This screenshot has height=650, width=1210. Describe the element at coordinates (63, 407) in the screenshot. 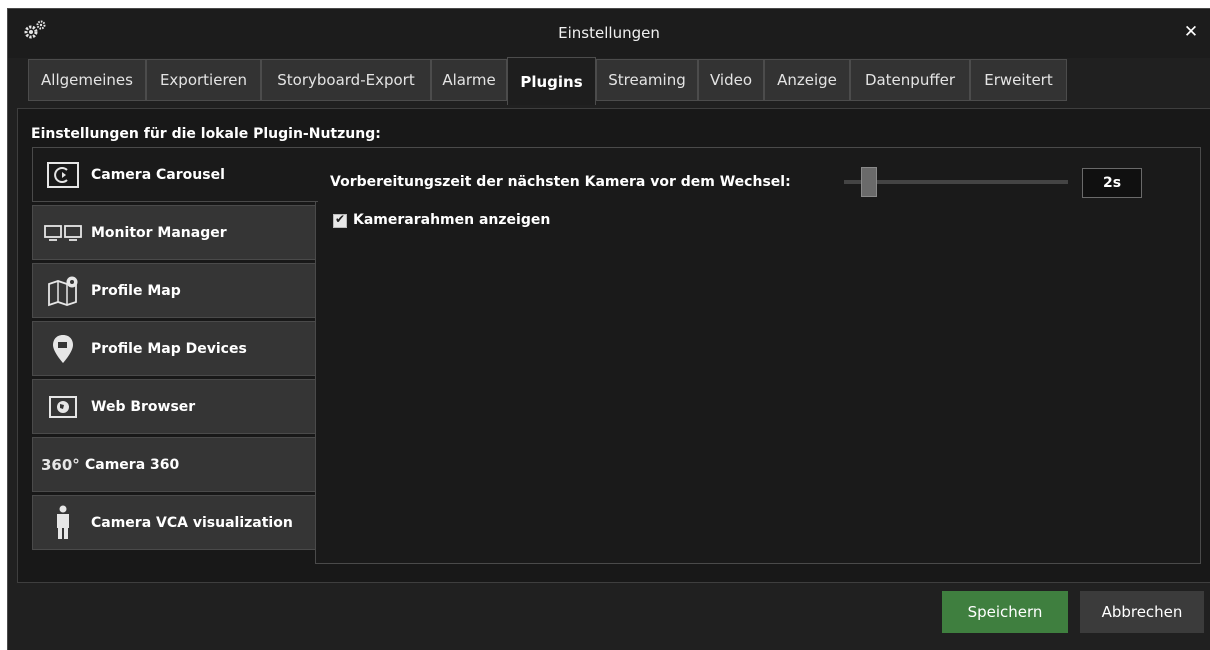

I see `globe-icon` at that location.